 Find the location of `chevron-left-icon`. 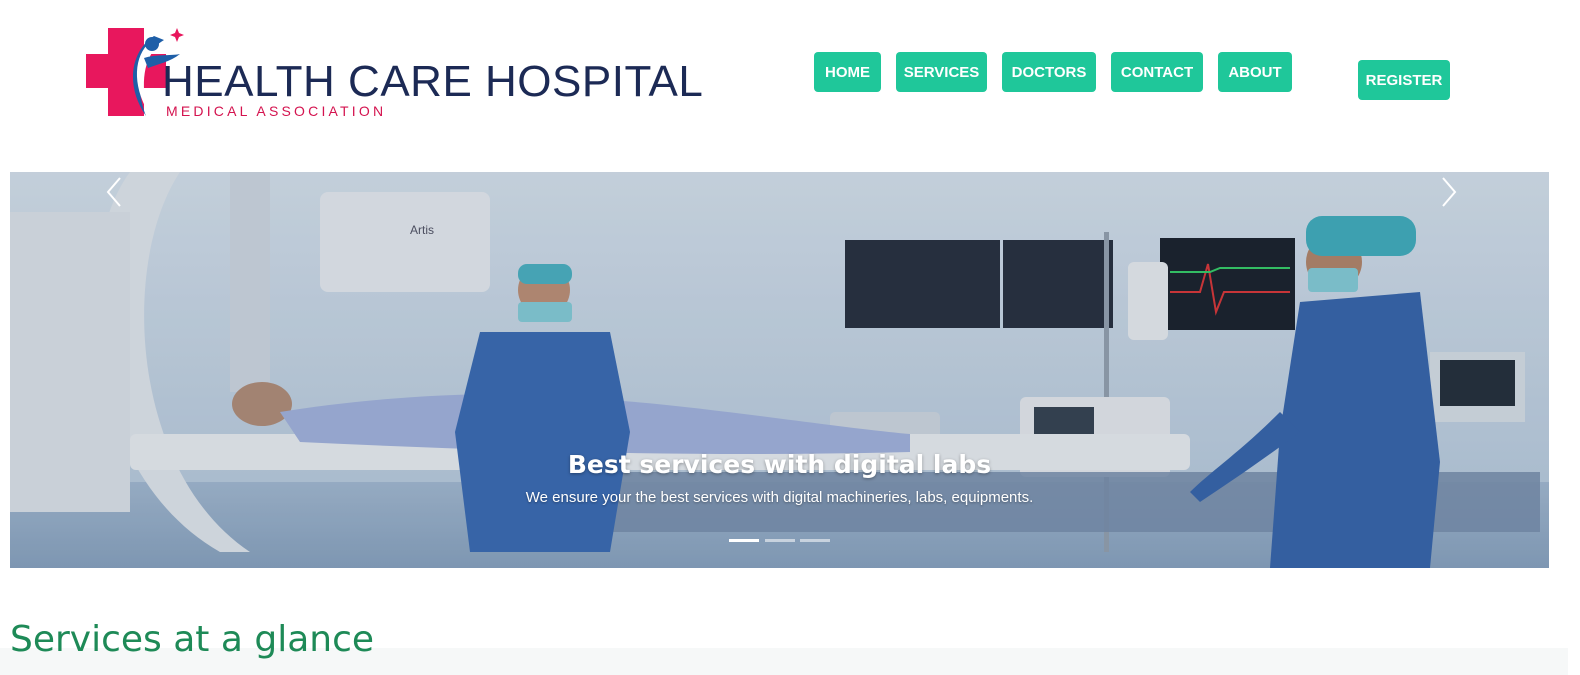

chevron-left-icon is located at coordinates (115, 192).